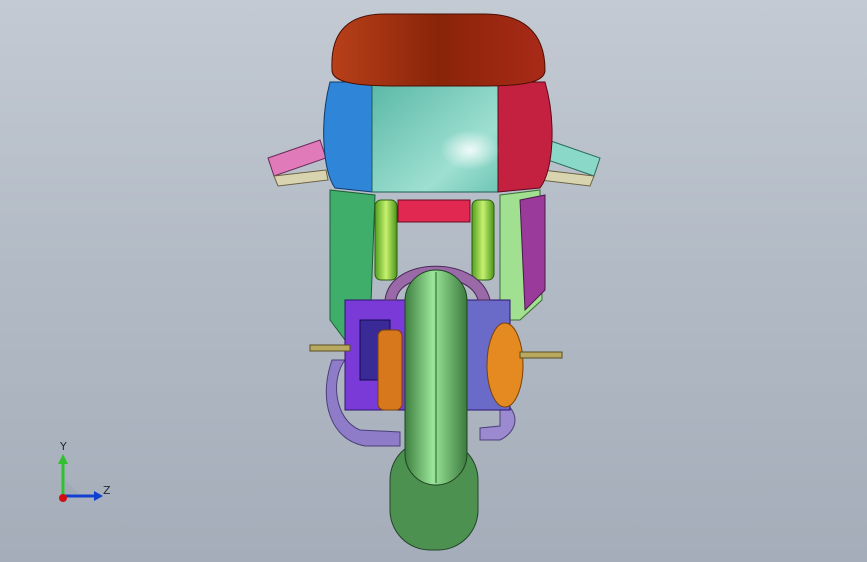  What do you see at coordinates (63, 446) in the screenshot?
I see `y-axis-label: Y` at bounding box center [63, 446].